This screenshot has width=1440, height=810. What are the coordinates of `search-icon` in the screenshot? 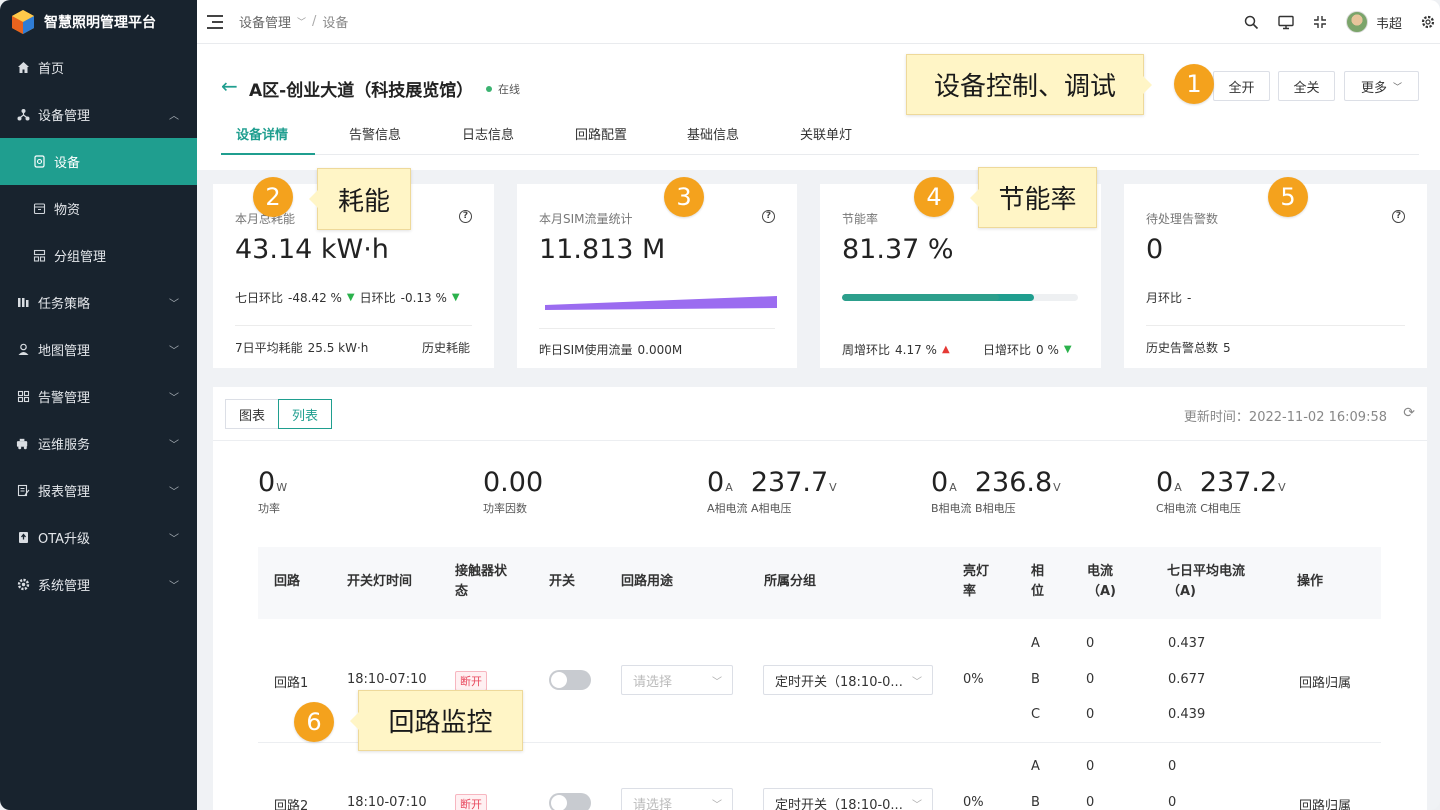 It's located at (1252, 22).